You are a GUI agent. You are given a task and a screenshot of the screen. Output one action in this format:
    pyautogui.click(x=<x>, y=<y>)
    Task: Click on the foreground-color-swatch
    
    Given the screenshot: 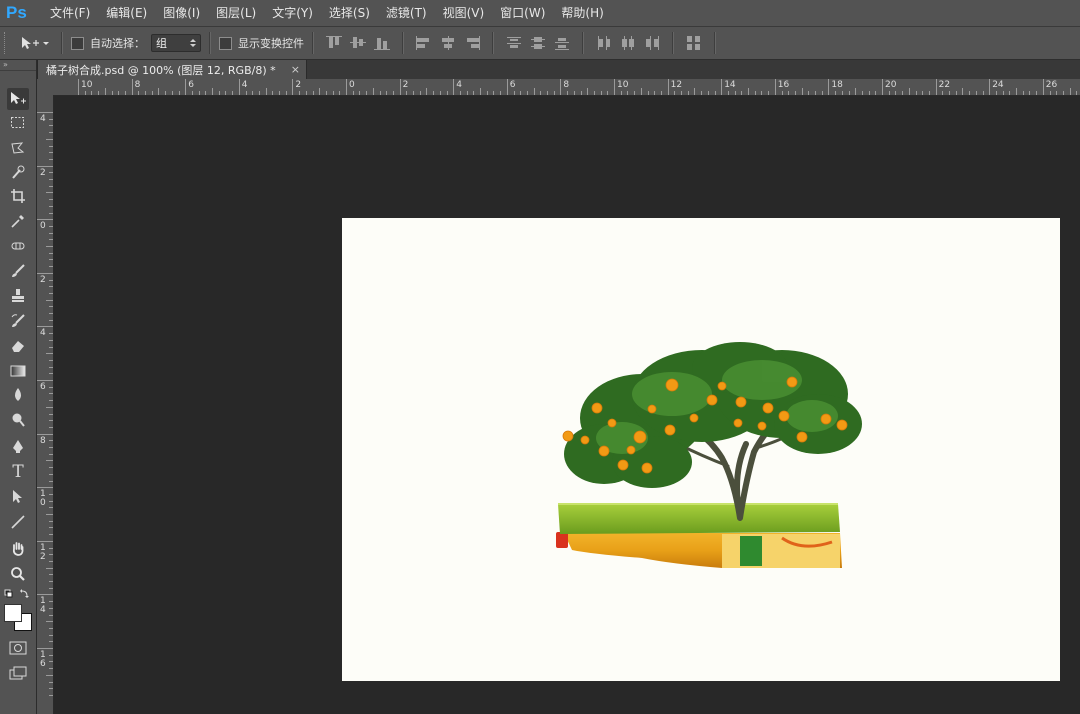 What is the action you would take?
    pyautogui.click(x=13, y=613)
    